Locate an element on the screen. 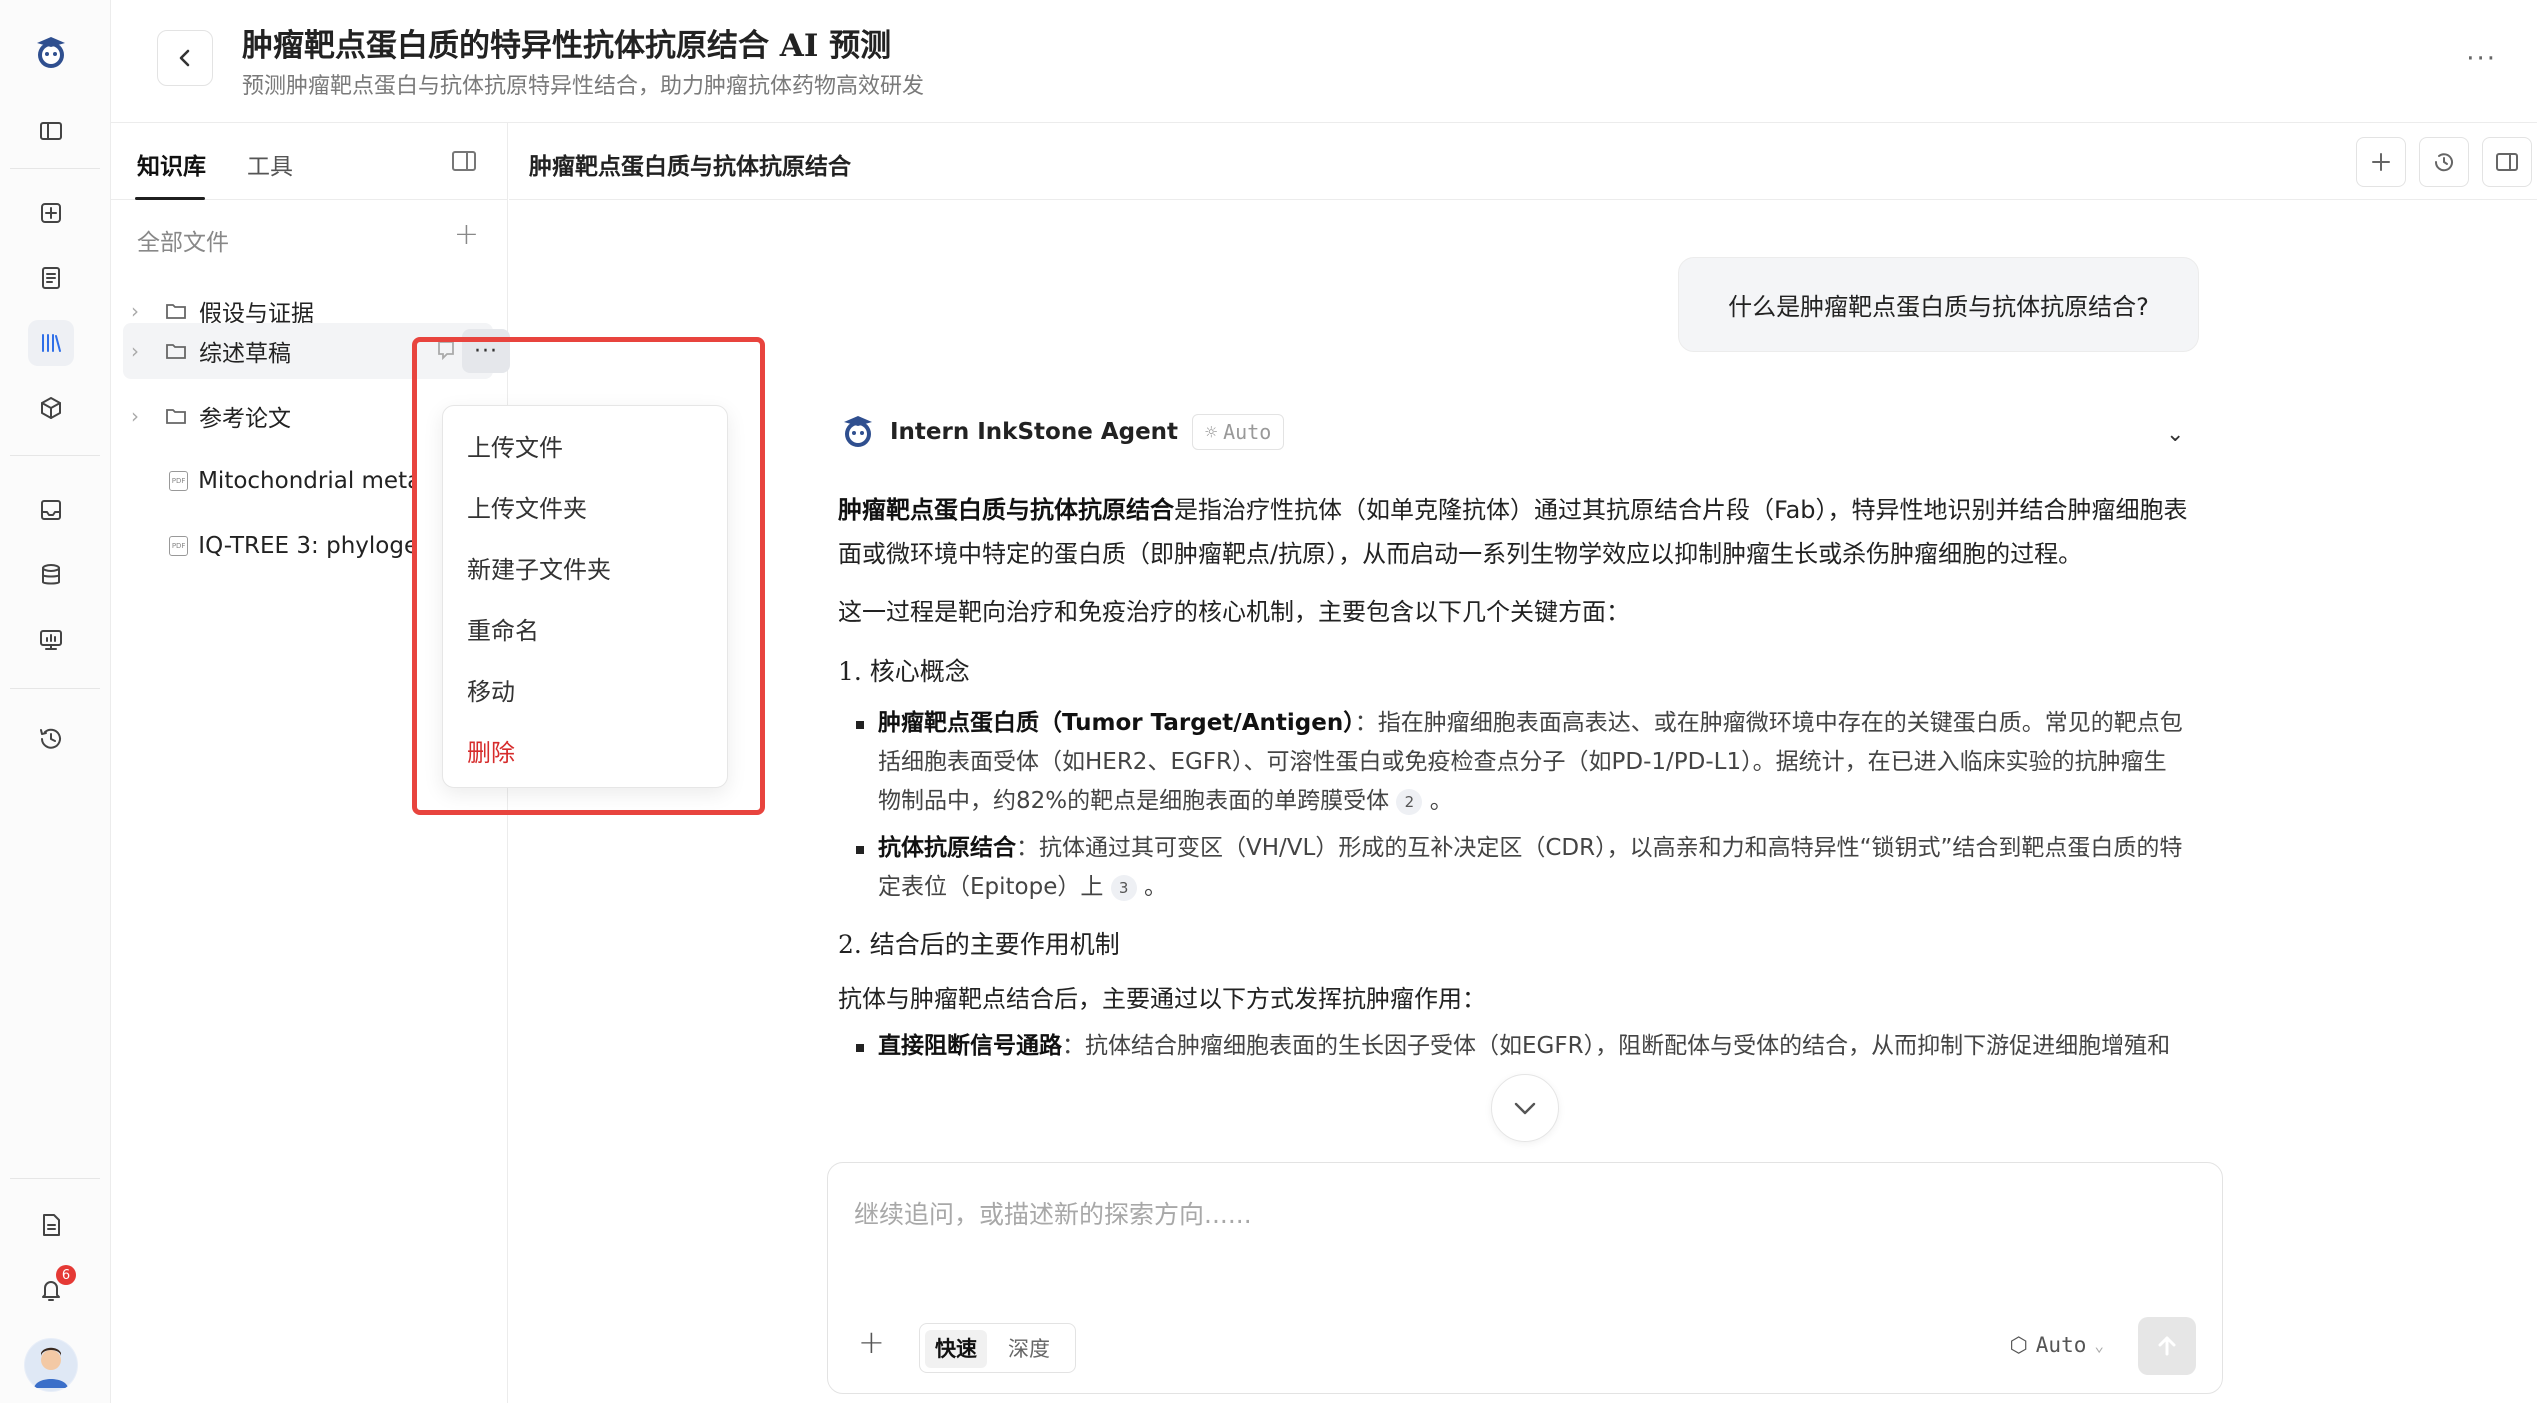 The image size is (2537, 1403). all-files-label: 全部文件 is located at coordinates (183, 243).